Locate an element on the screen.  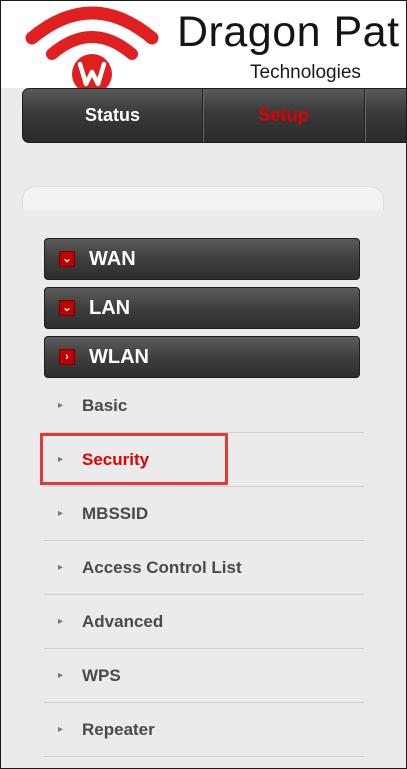
tab-status: Status is located at coordinates (113, 115).